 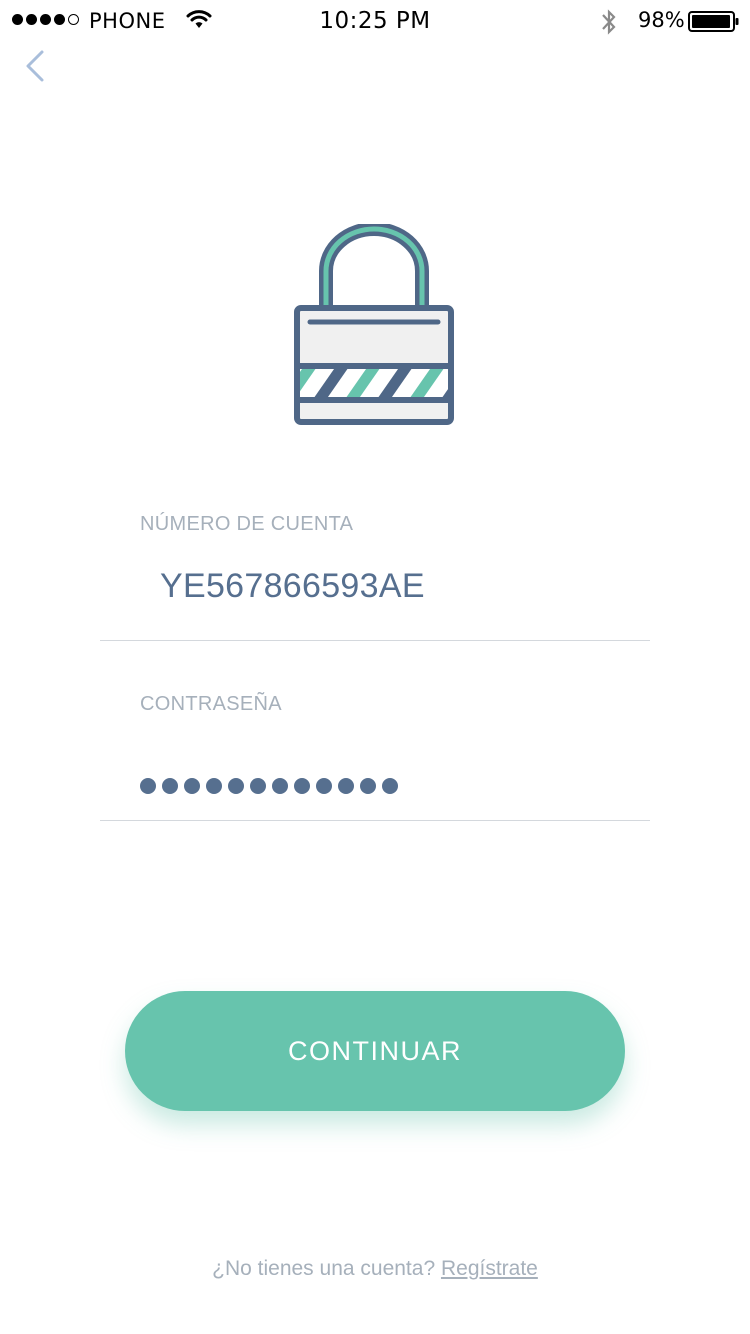 What do you see at coordinates (247, 524) in the screenshot?
I see `account-number-label: NÚMERO DE CUENTA` at bounding box center [247, 524].